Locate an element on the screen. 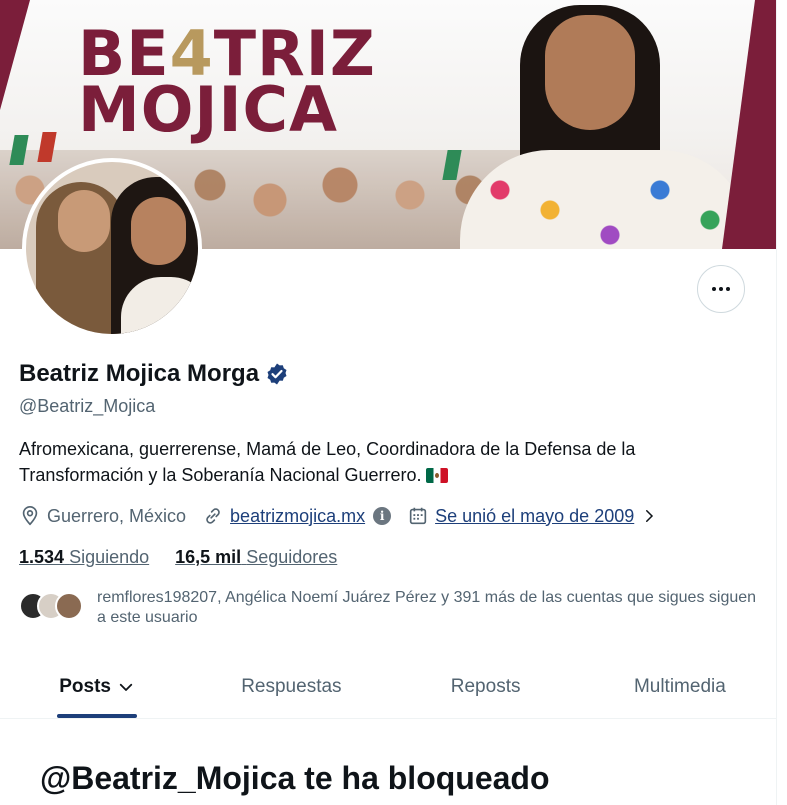 This screenshot has width=787, height=805. chevron-down-icon is located at coordinates (126, 687).